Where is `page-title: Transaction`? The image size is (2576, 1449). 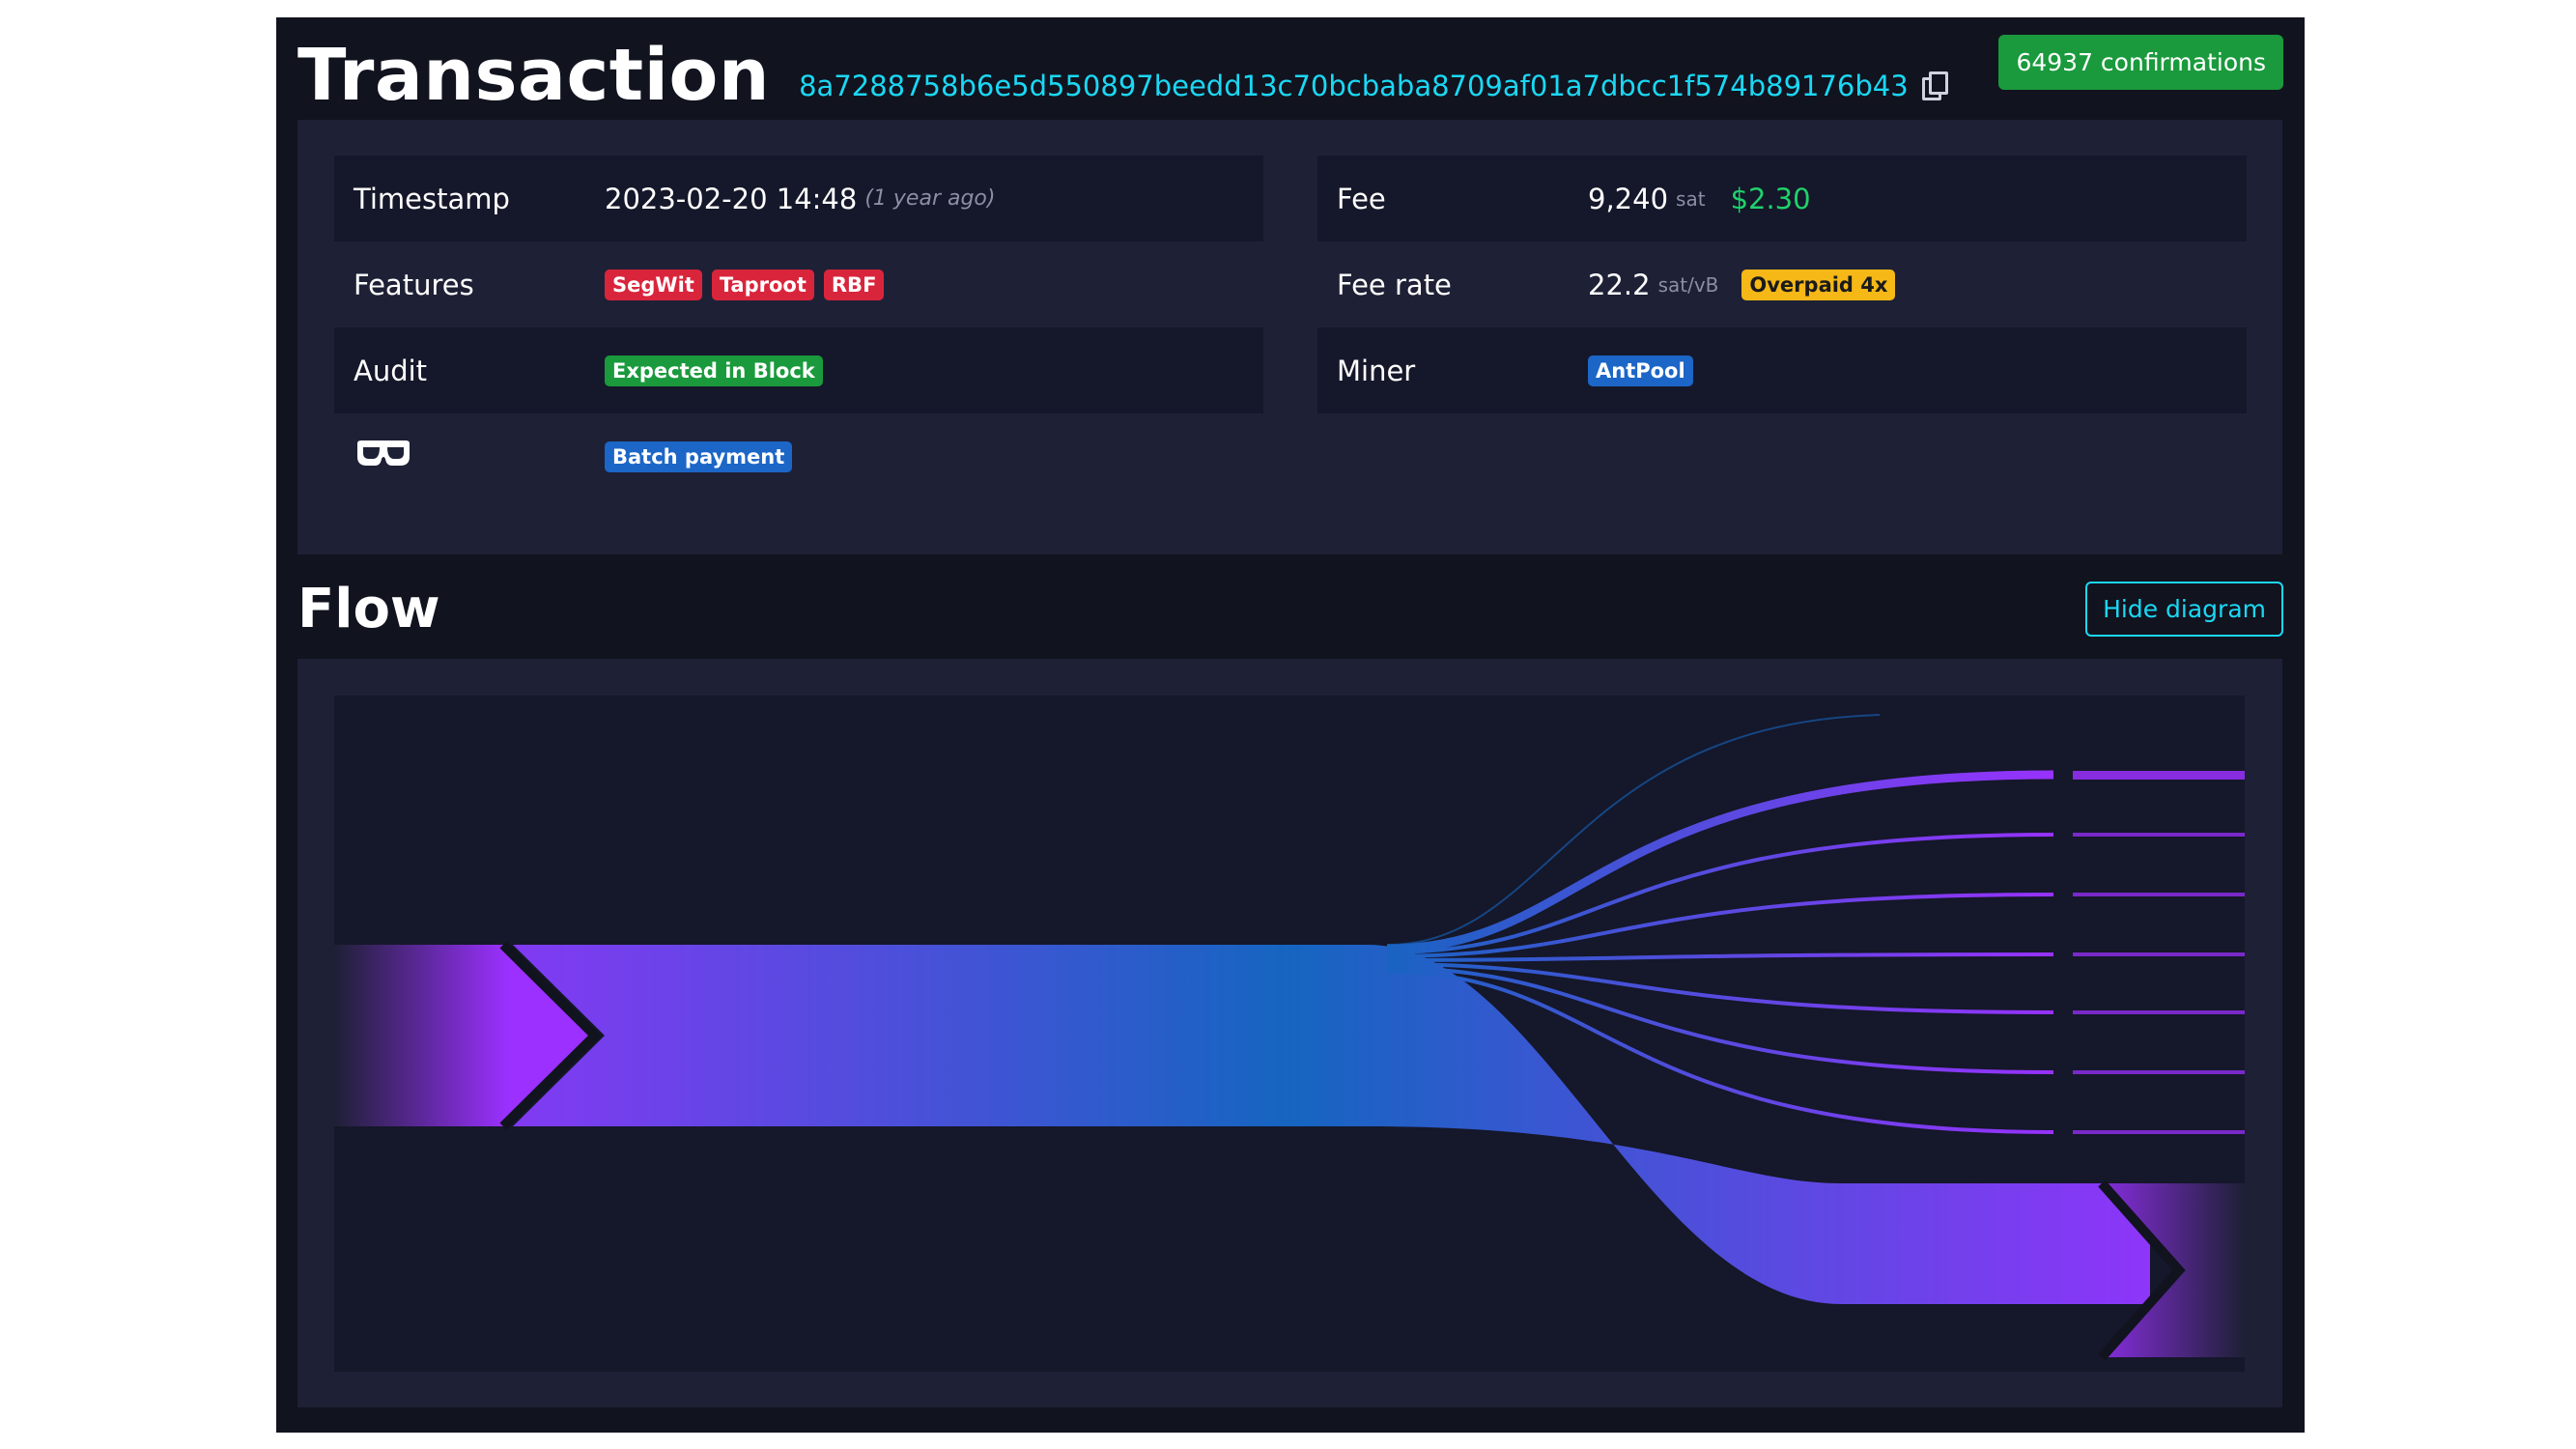
page-title: Transaction is located at coordinates (534, 75).